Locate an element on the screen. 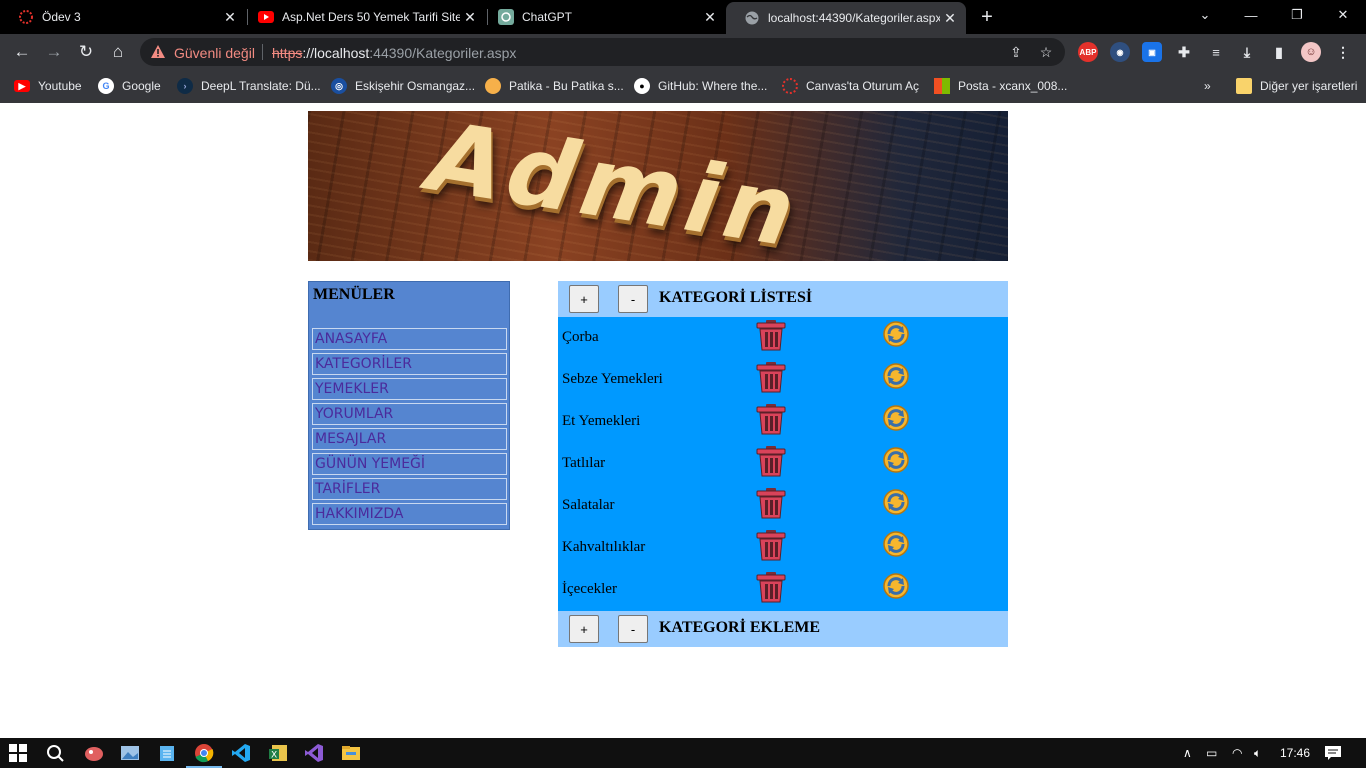  other-bookmarks-label: Diğer yer işaretleri is located at coordinates (1309, 86).